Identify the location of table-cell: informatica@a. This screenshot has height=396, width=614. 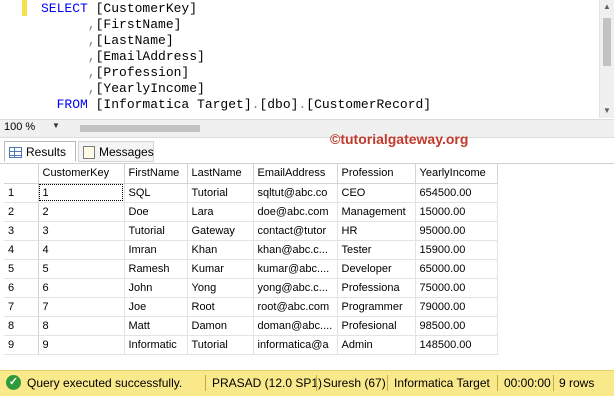
(295, 345).